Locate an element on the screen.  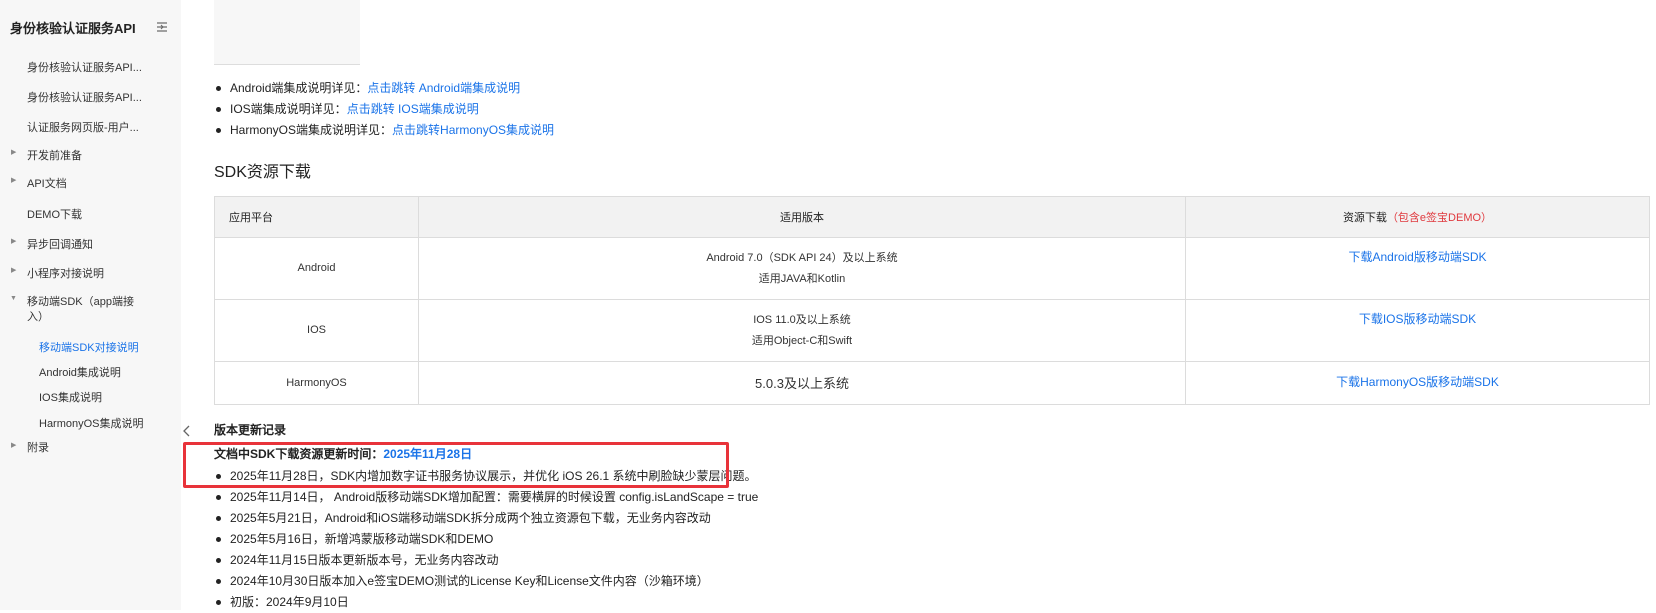
sidebar-item-ios: IOS集成说明 is located at coordinates (70, 397).